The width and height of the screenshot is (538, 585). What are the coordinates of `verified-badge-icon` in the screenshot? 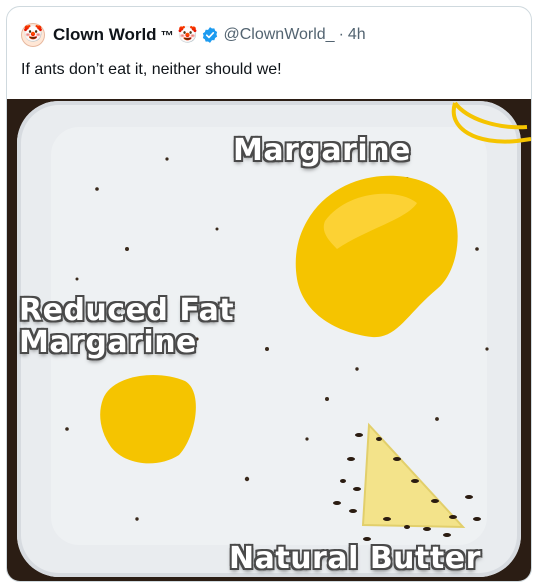 It's located at (210, 35).